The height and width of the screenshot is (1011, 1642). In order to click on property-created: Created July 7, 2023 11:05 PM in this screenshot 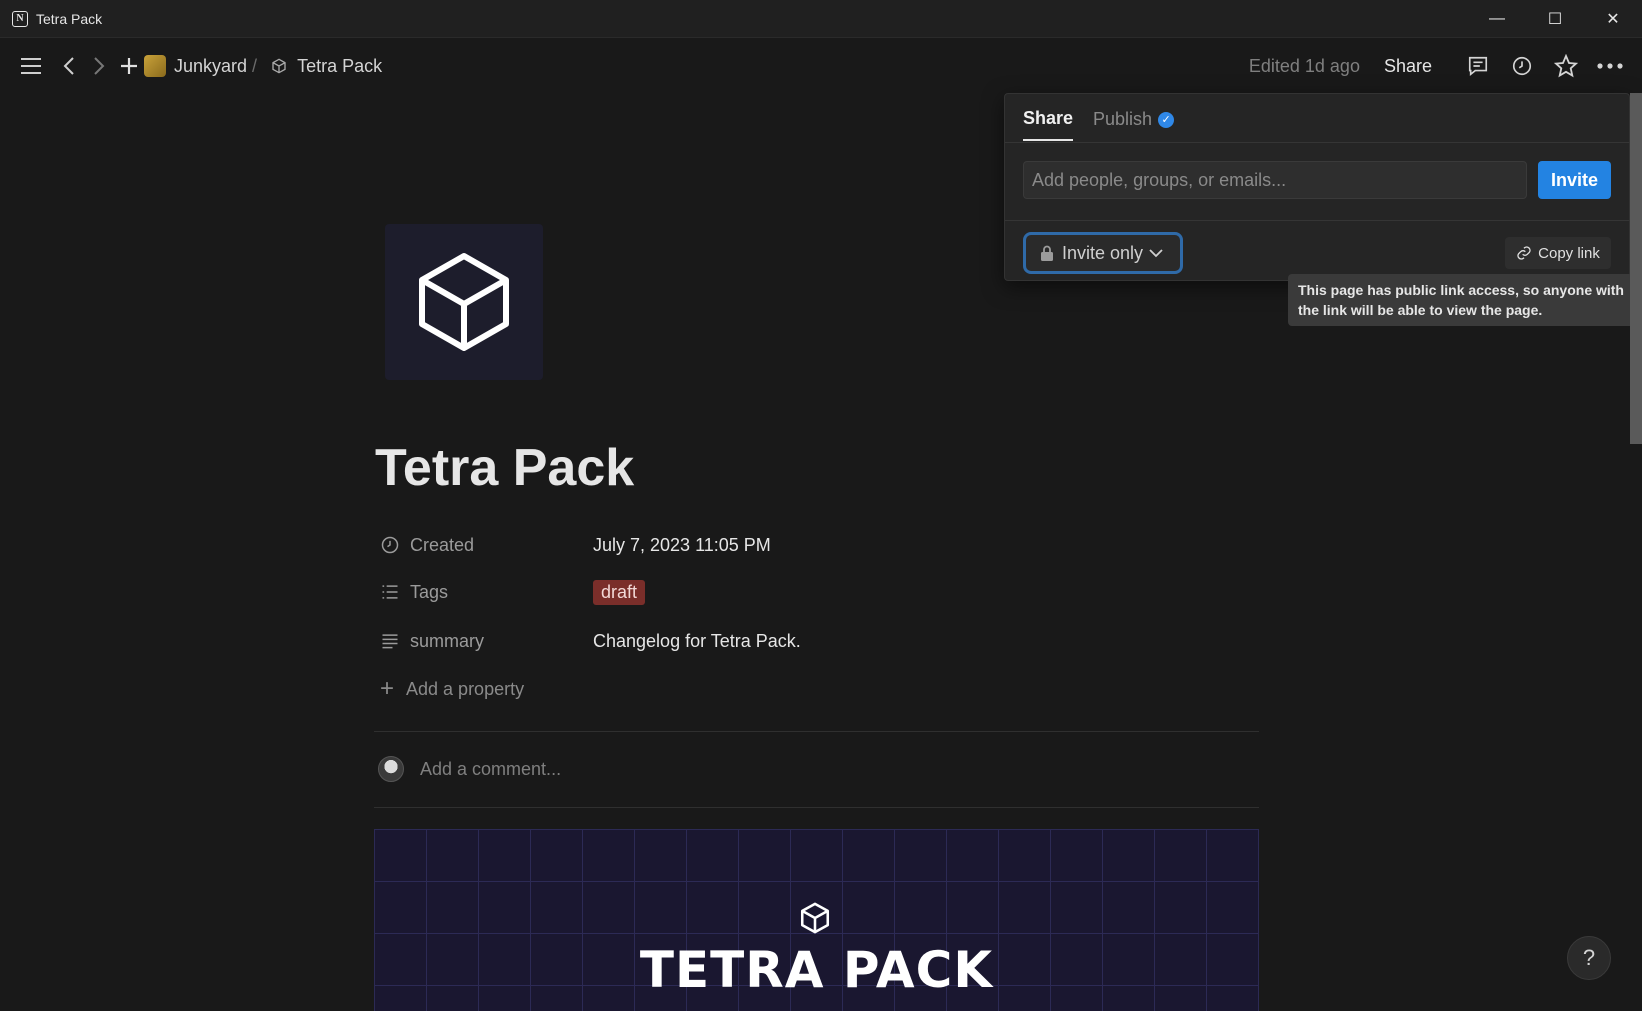, I will do `click(575, 545)`.